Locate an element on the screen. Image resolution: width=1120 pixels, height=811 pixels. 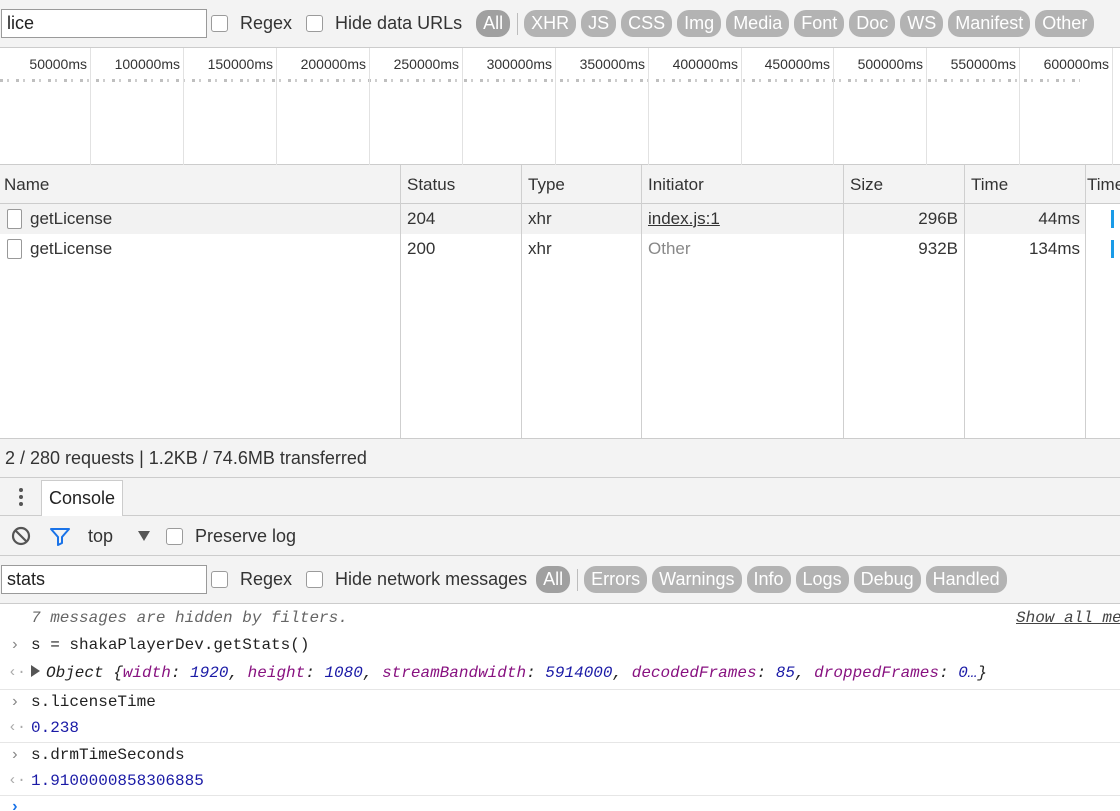
network-filter-input is located at coordinates (104, 23).